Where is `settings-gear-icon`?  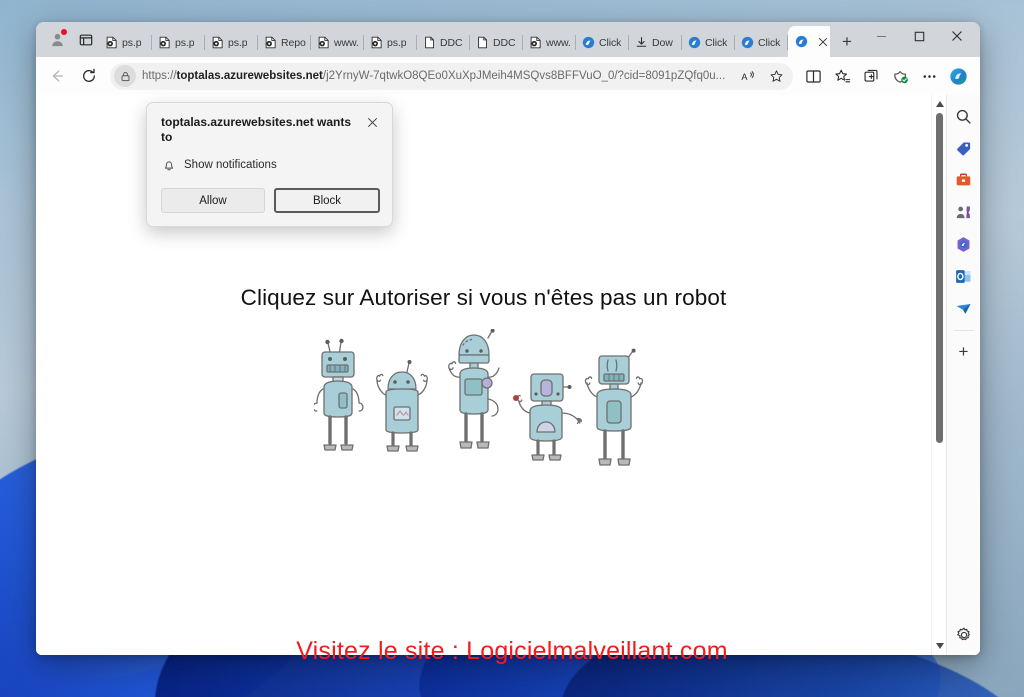
settings-gear-icon is located at coordinates (963, 634).